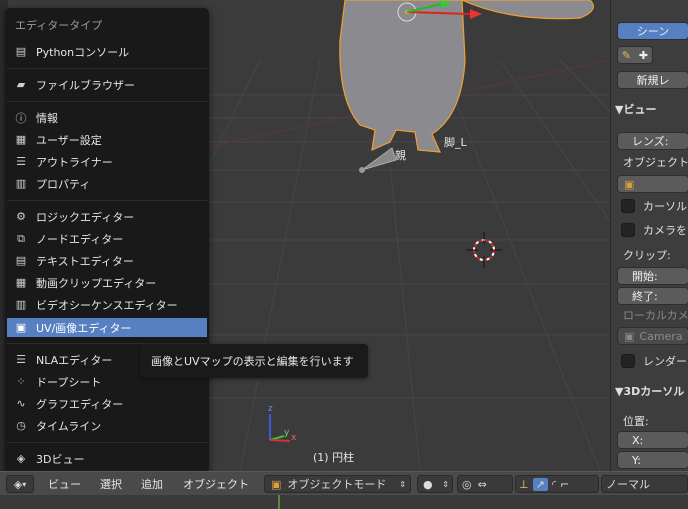  I want to click on menu-item-label: NLAエディター, so click(74, 360).